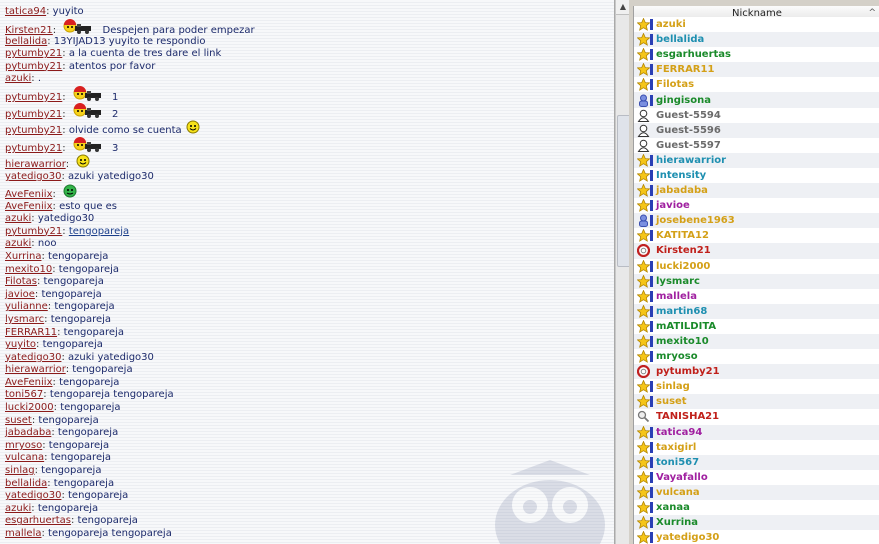  I want to click on message-nick-link: lucki2000, so click(29, 407).